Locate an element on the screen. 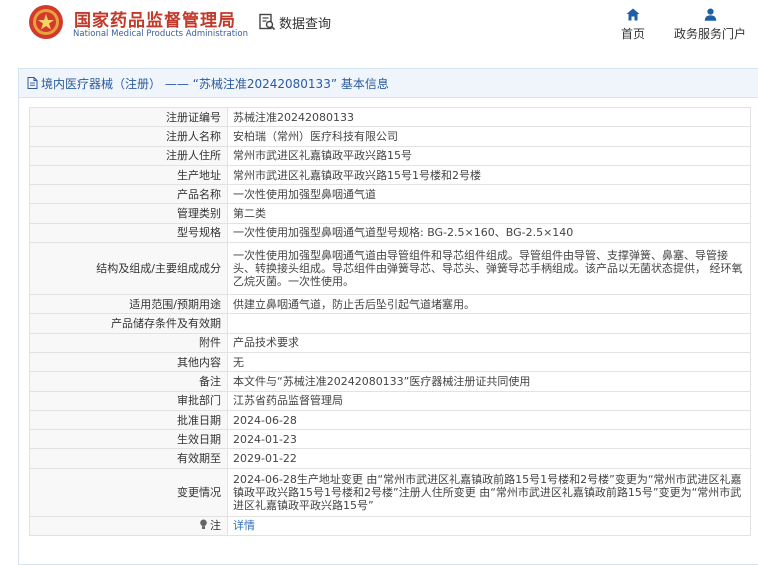  field-label: 产品储存条件及有效期 is located at coordinates (128, 323).